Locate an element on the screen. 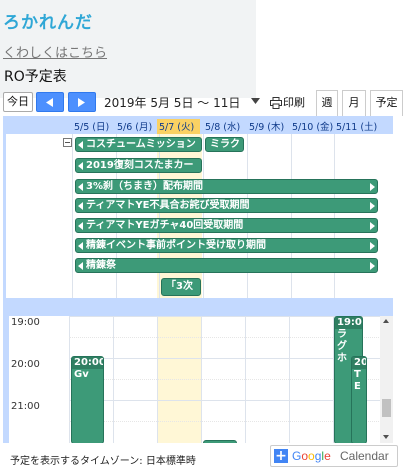 The image size is (403, 473). day-header-mon: 5/6 (月) is located at coordinates (134, 126).